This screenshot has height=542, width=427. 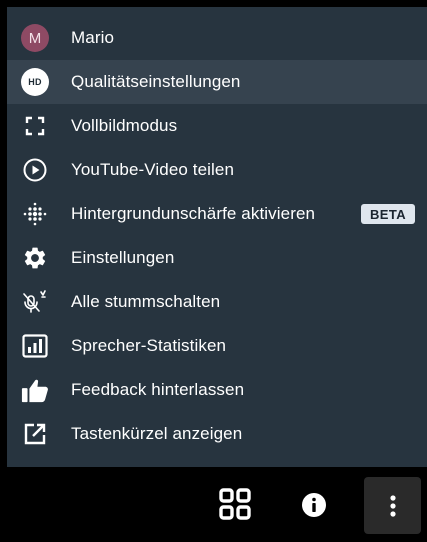 I want to click on external-link-icon, so click(x=35, y=434).